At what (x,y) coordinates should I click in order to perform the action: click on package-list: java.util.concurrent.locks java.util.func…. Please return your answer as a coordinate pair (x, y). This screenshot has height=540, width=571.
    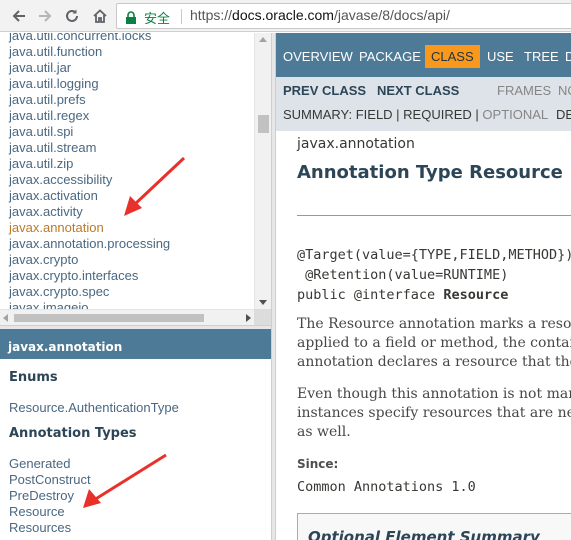
    Looking at the image, I should click on (89, 174).